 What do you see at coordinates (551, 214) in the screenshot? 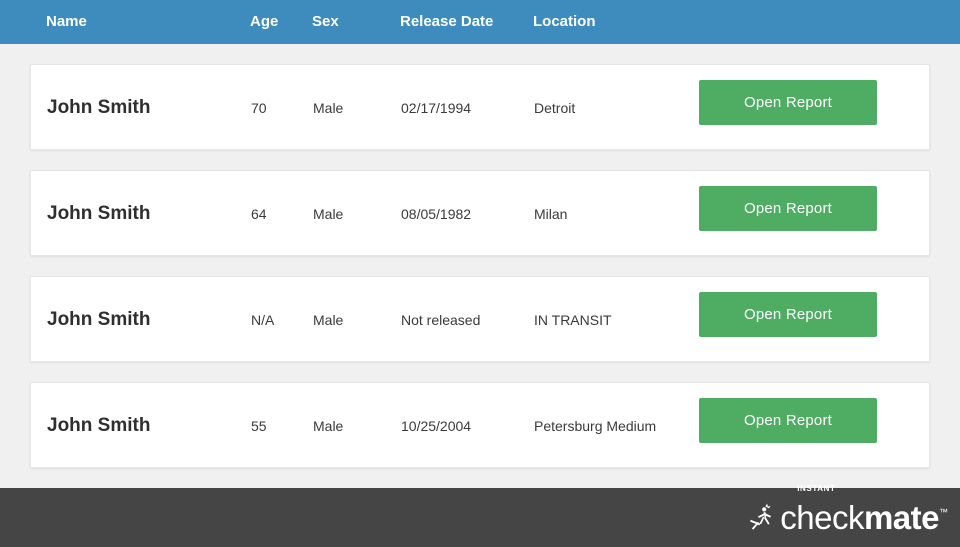
I see `cell-location: Milan` at bounding box center [551, 214].